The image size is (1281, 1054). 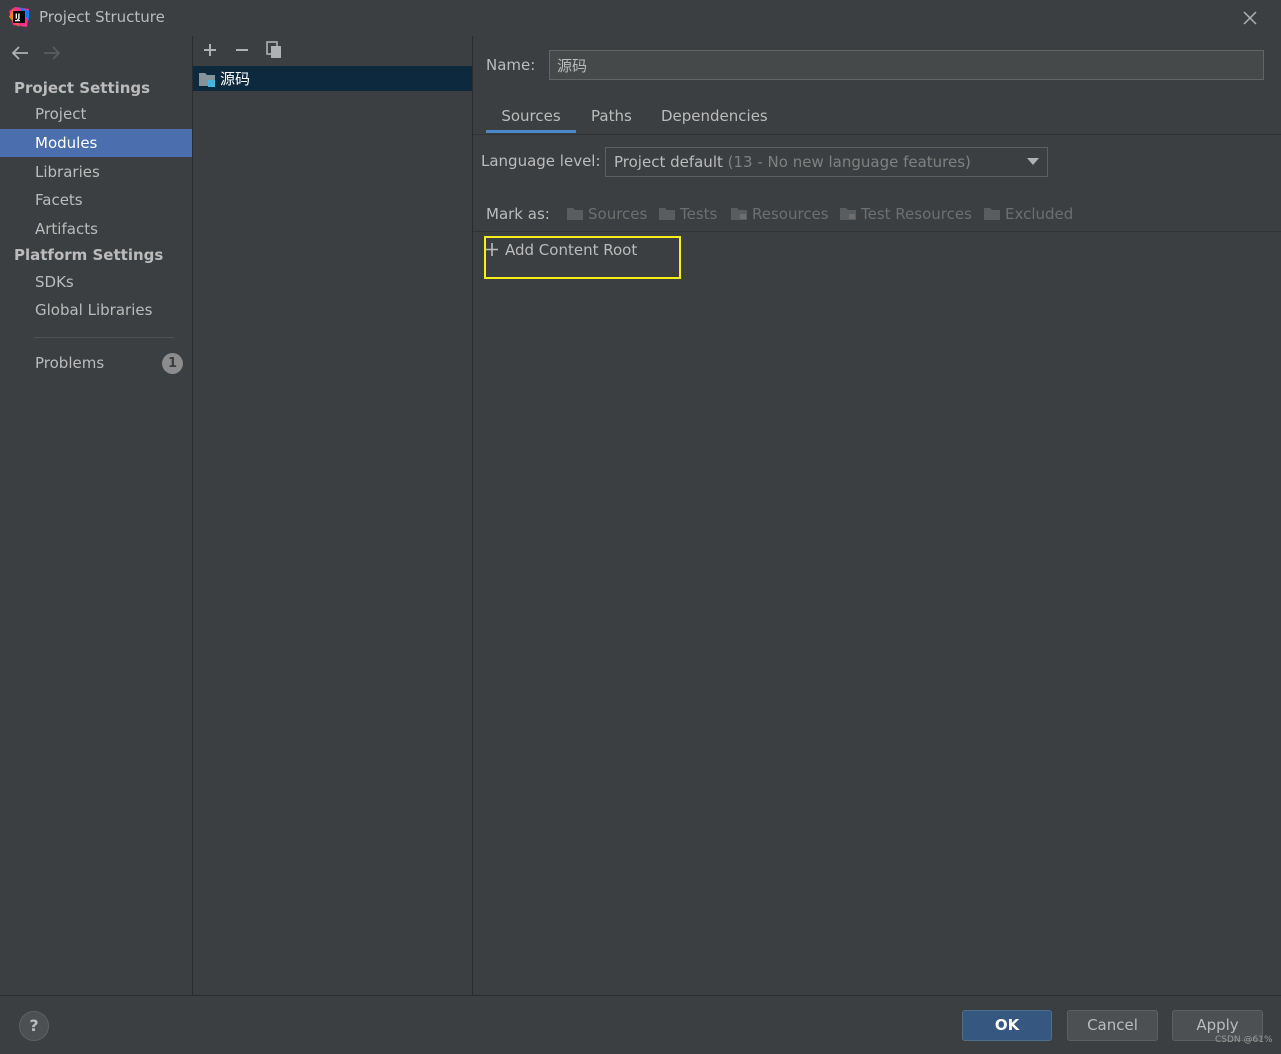 I want to click on language-level-detail: (13 - No new language features), so click(x=849, y=162).